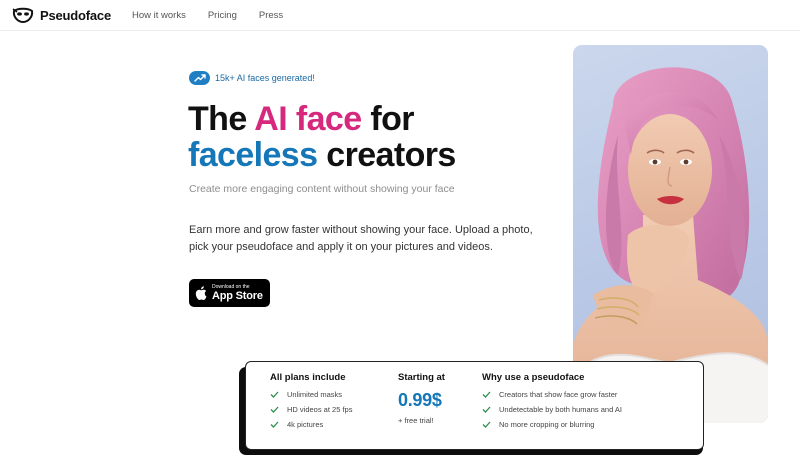  I want to click on plans-includes-title: All plans include, so click(308, 377).